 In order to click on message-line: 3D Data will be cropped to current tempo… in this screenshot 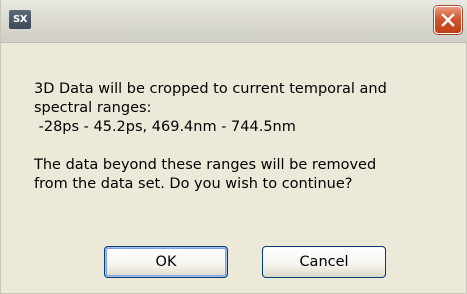, I will do `click(210, 89)`.